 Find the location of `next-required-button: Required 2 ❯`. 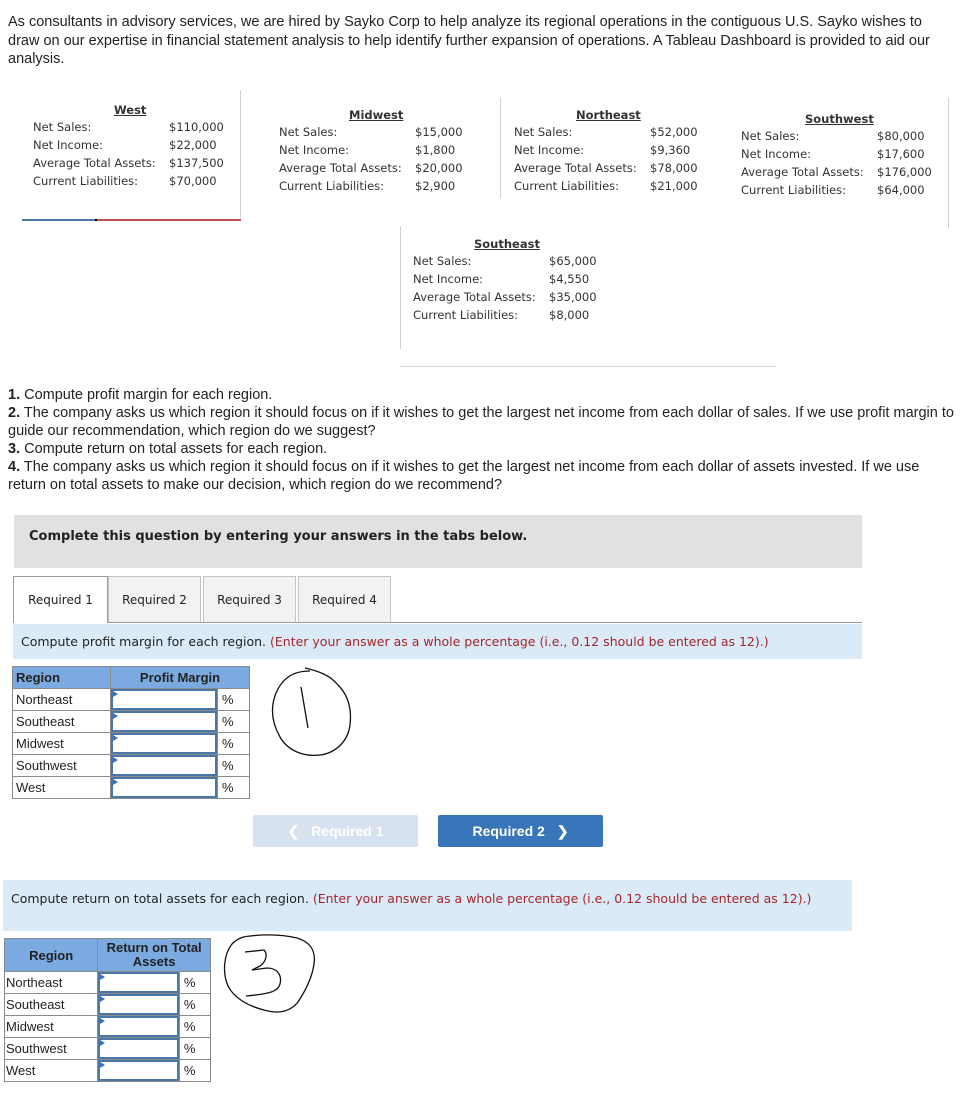

next-required-button: Required 2 ❯ is located at coordinates (520, 831).